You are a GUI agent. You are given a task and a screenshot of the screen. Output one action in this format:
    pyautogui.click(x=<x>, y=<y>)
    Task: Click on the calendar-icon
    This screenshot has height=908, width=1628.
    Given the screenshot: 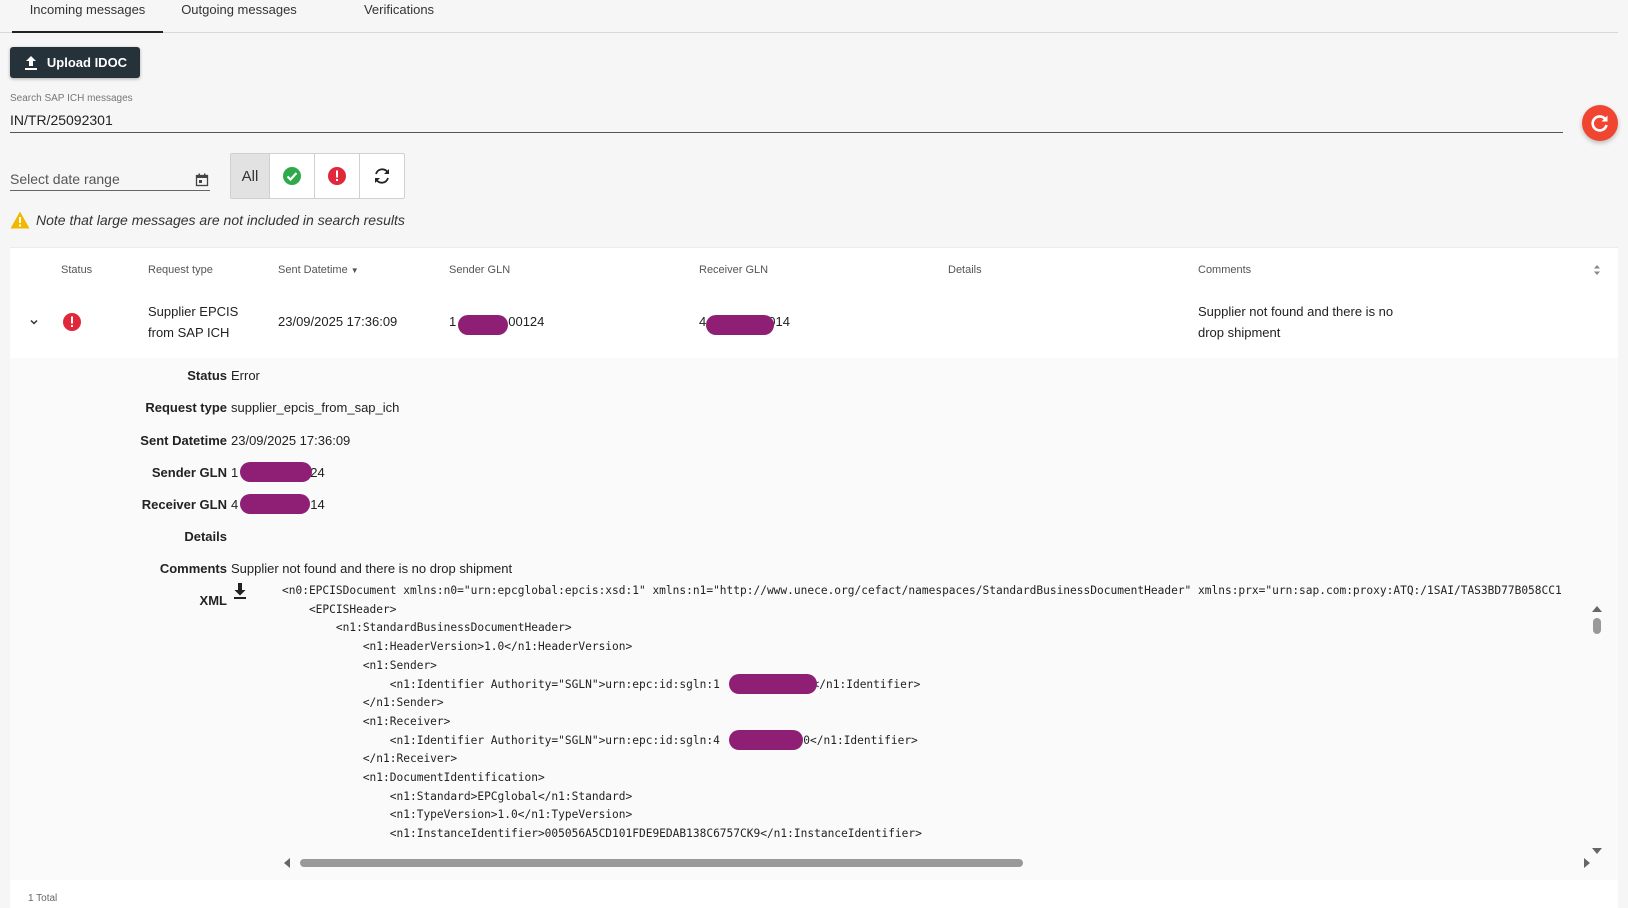 What is the action you would take?
    pyautogui.click(x=202, y=180)
    